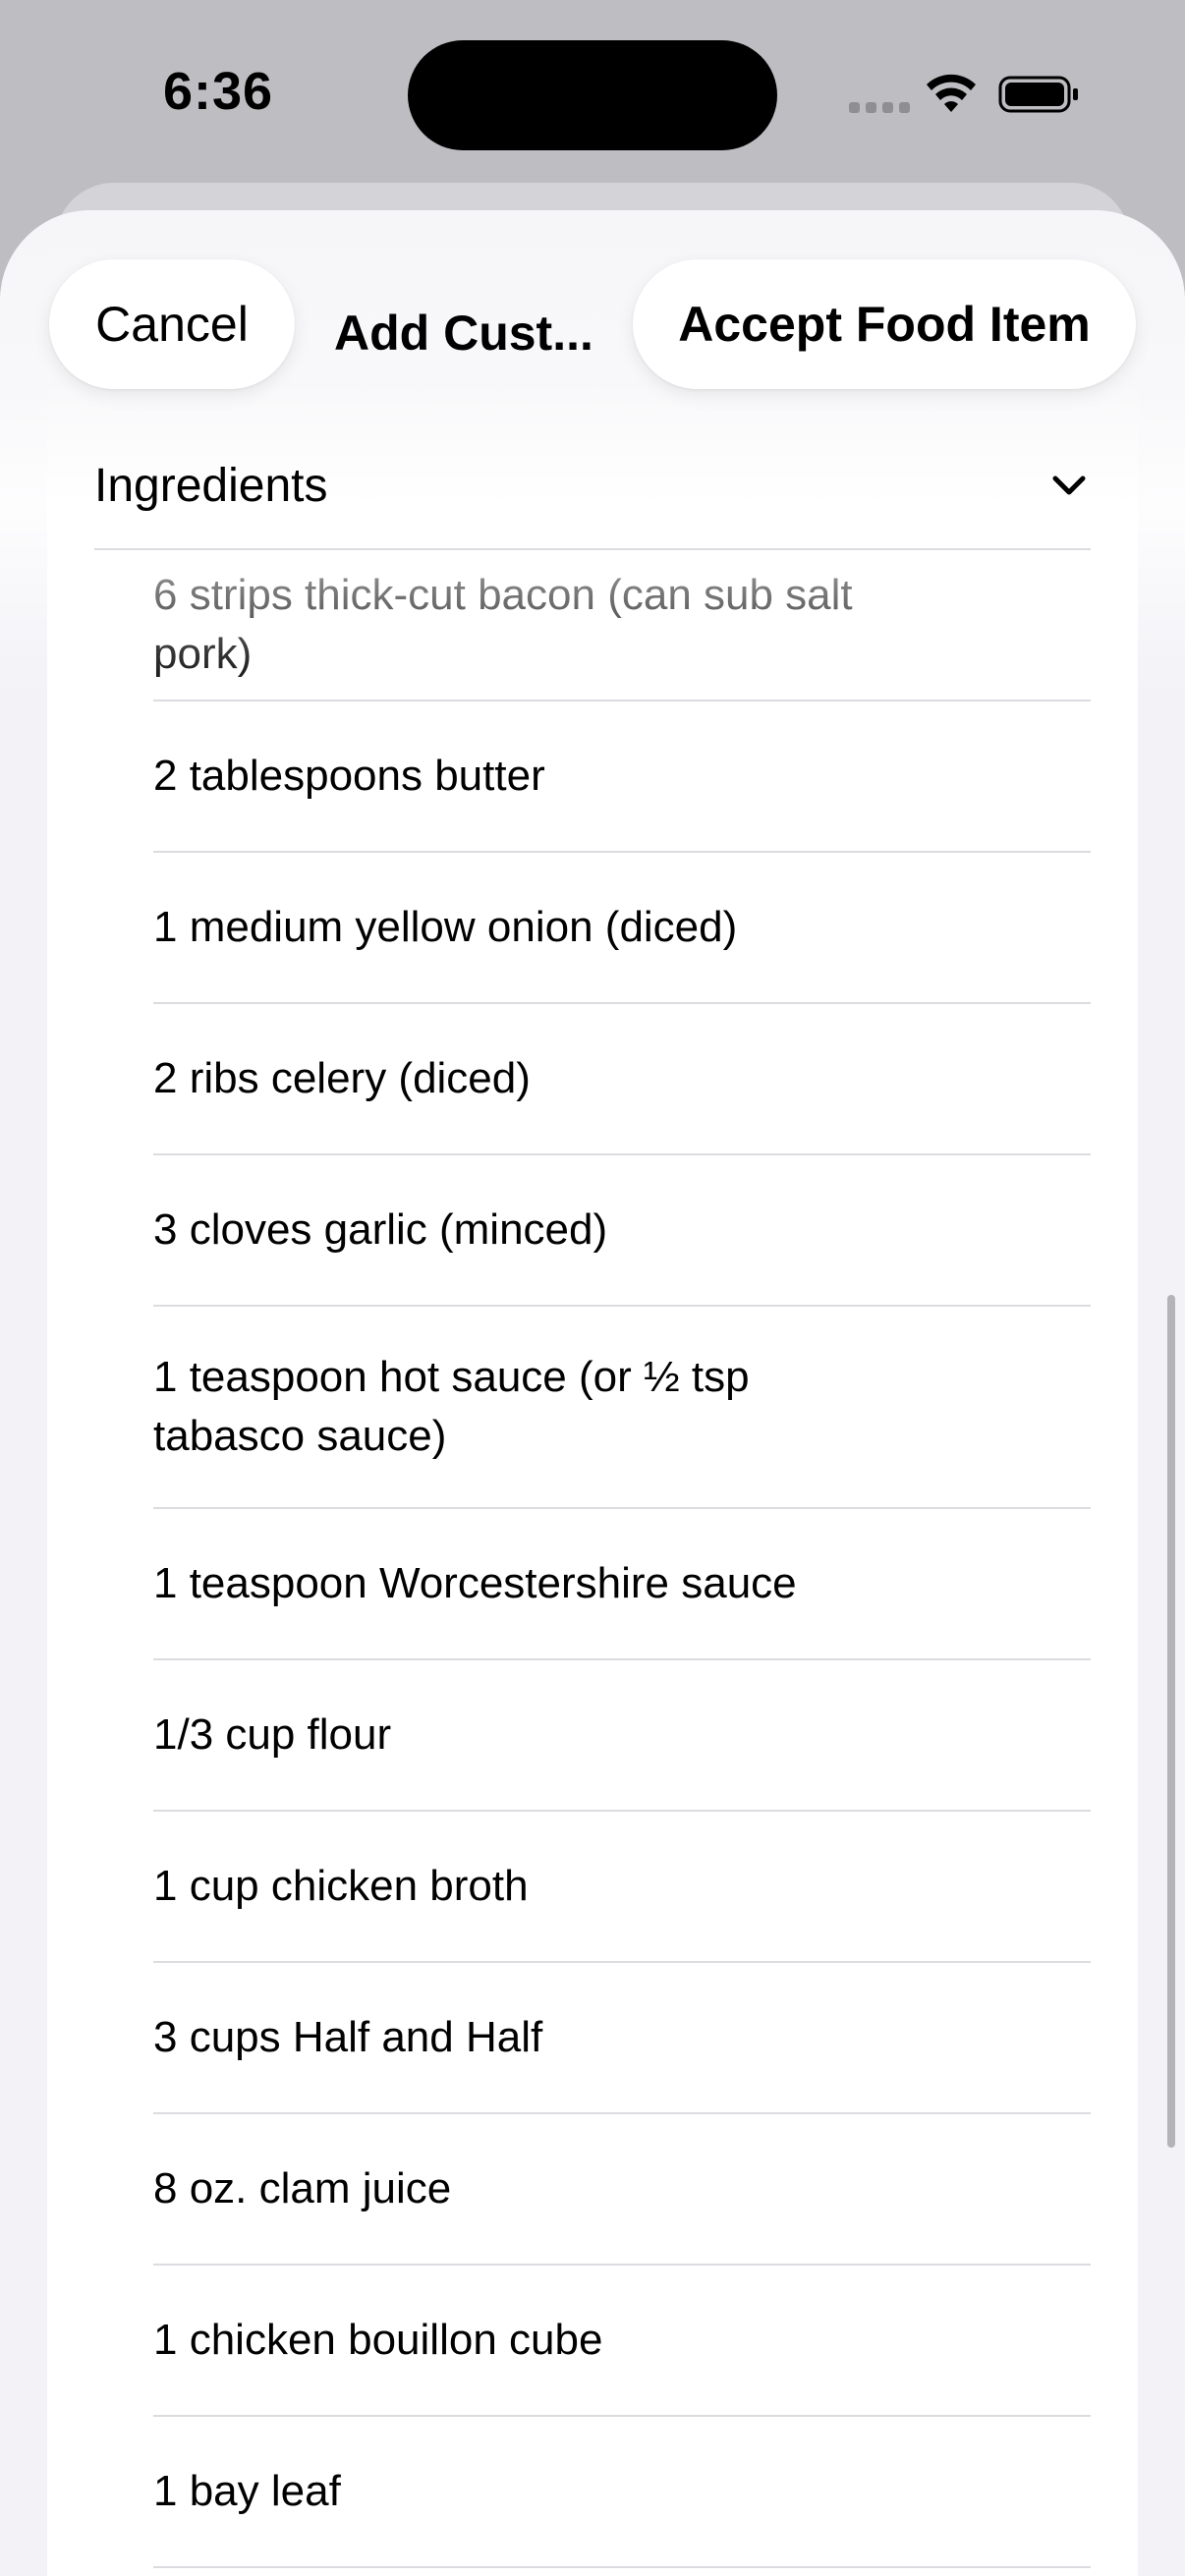 Image resolution: width=1185 pixels, height=2576 pixels. What do you see at coordinates (622, 2341) in the screenshot?
I see `list-item: 1 chicken bouillon cube` at bounding box center [622, 2341].